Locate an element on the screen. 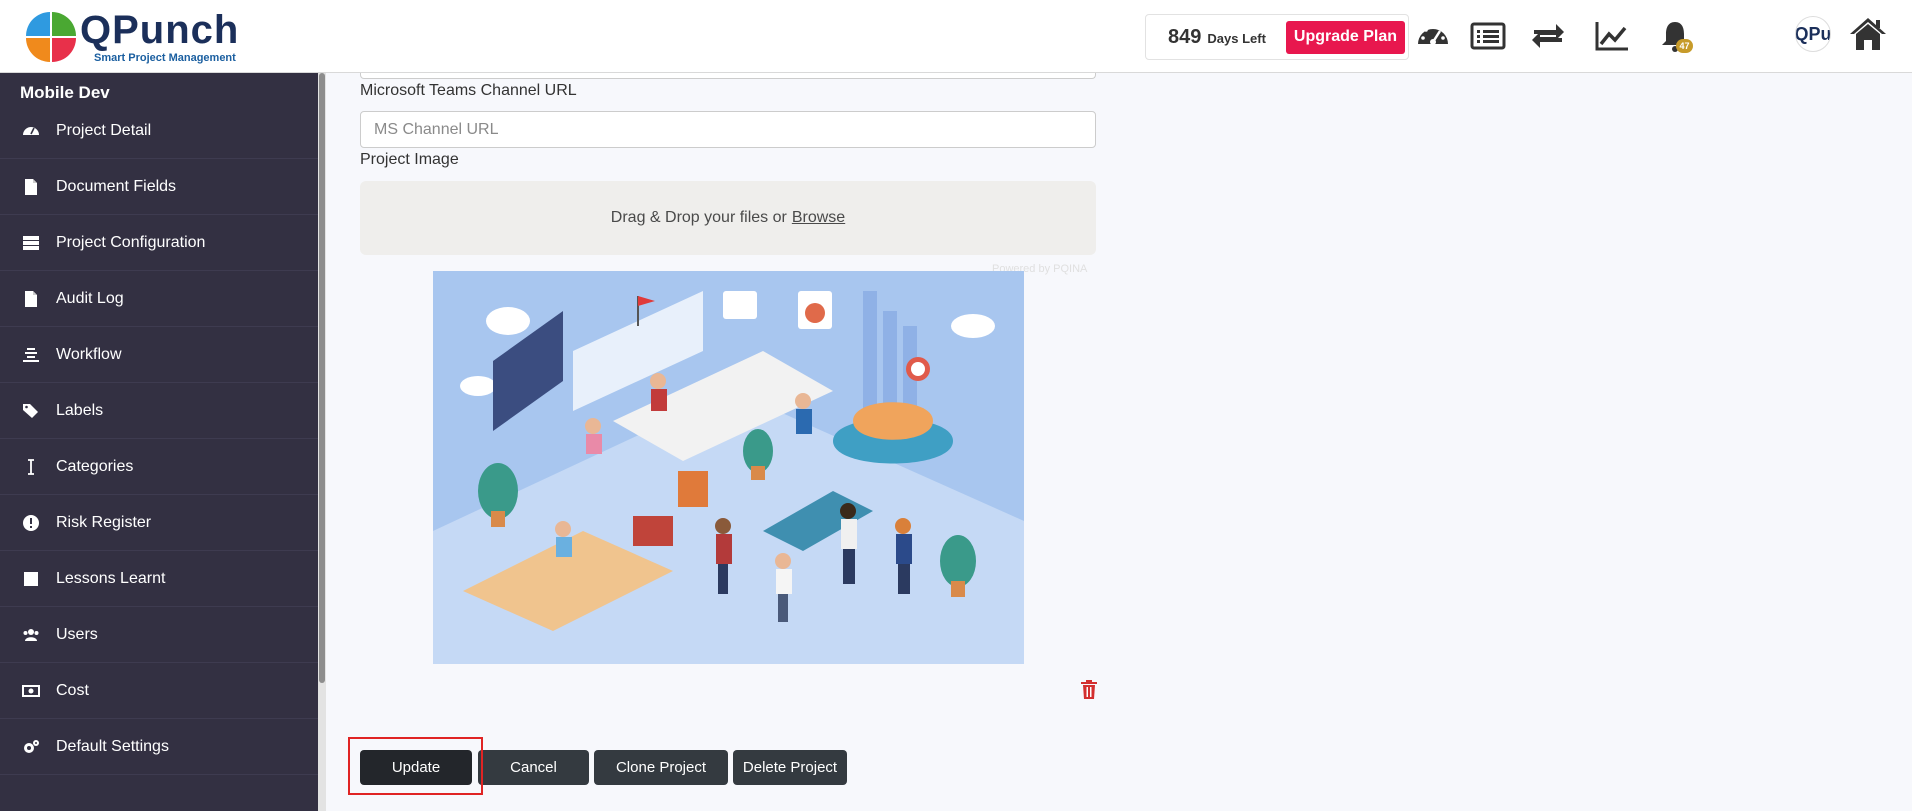 The height and width of the screenshot is (811, 1912). project-name: Mobile Dev is located at coordinates (65, 92).